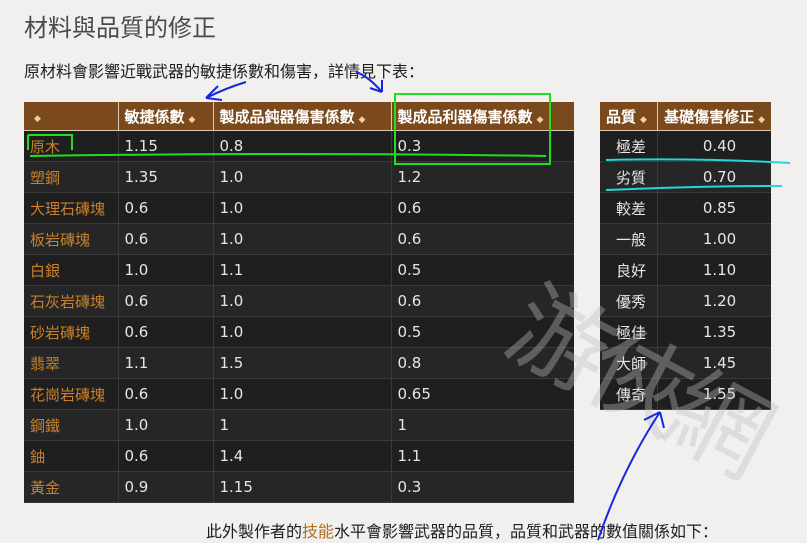 The height and width of the screenshot is (543, 807). Describe the element at coordinates (714, 301) in the screenshot. I see `quality-cell: 1.20` at that location.